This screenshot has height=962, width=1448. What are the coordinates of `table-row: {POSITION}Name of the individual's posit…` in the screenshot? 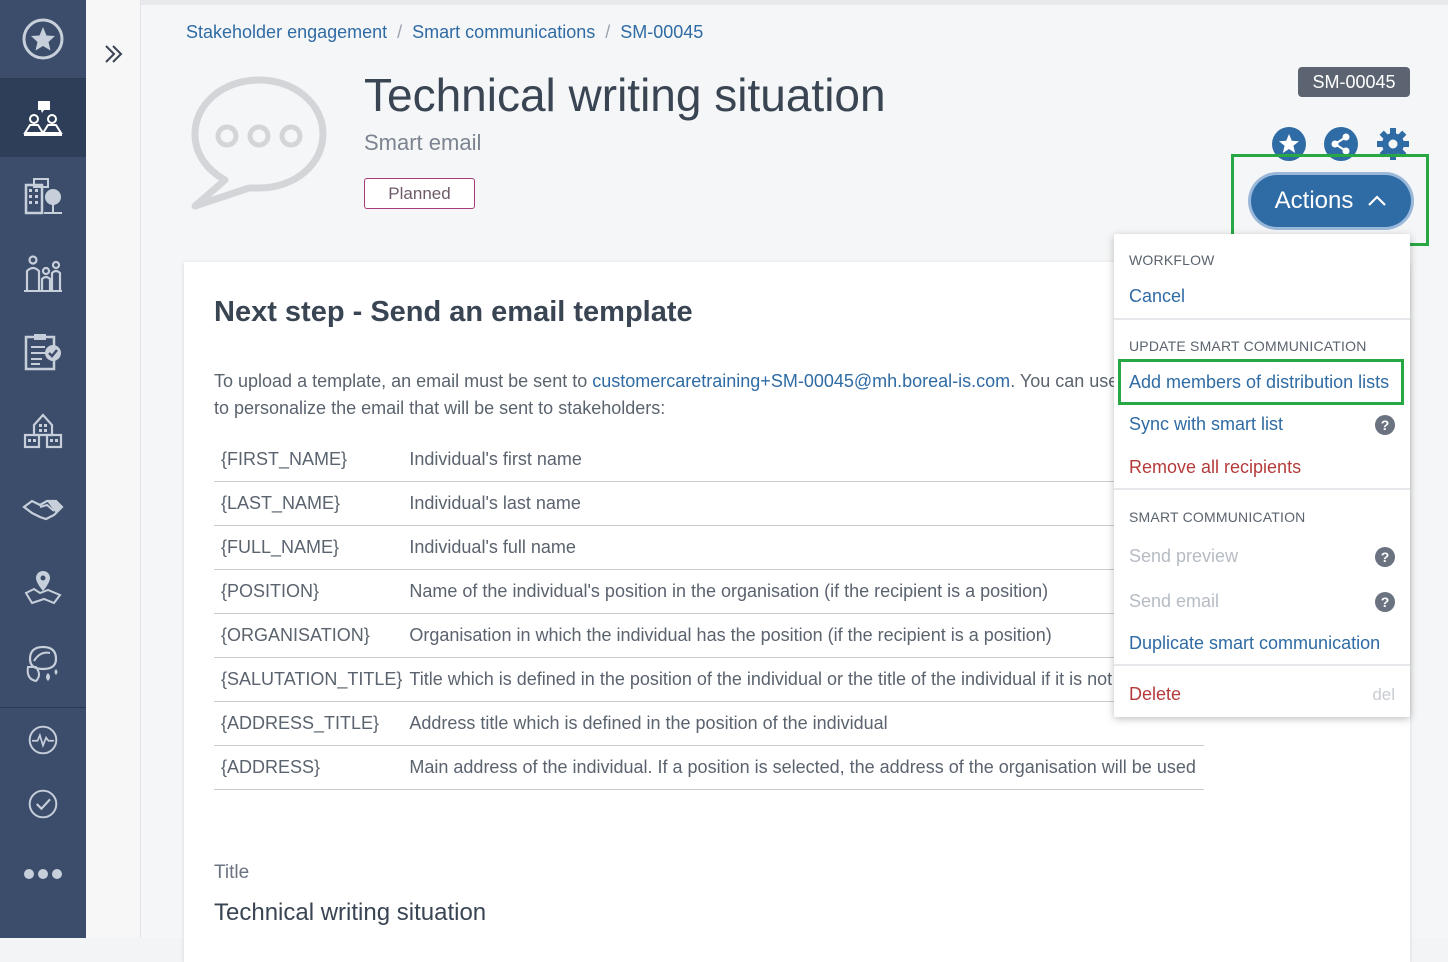 It's located at (709, 592).